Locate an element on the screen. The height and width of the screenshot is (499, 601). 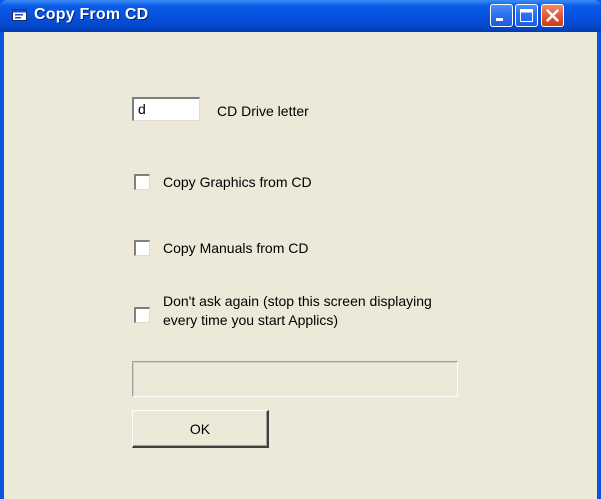
dont-ask-again-label-line2: every time you start Applics) is located at coordinates (250, 320).